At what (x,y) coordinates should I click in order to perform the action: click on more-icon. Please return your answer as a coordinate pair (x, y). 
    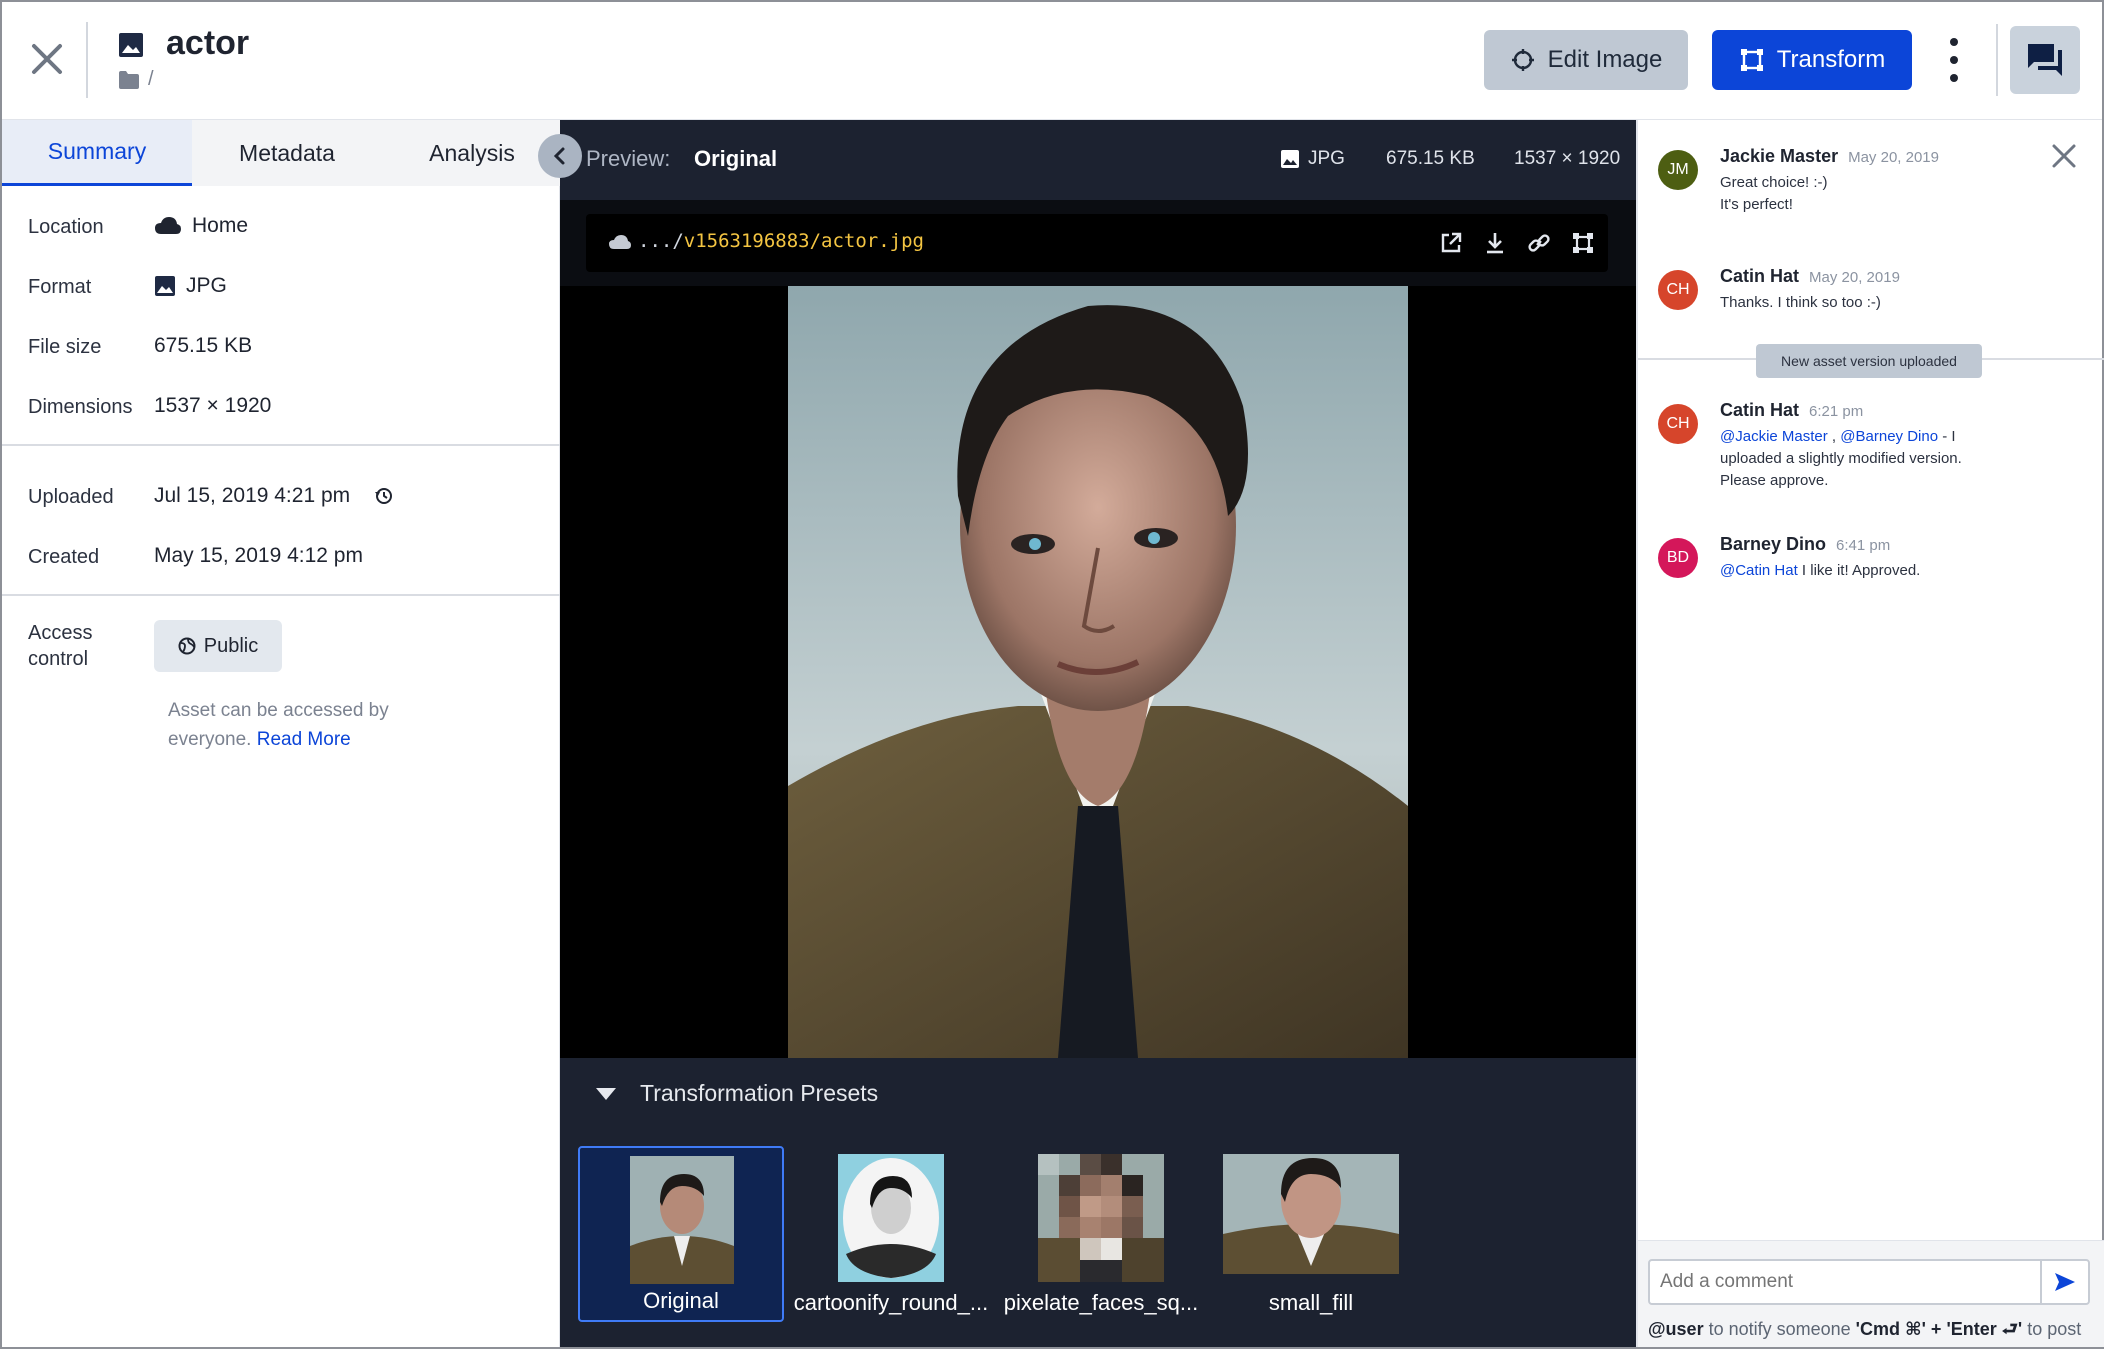
    Looking at the image, I should click on (1954, 60).